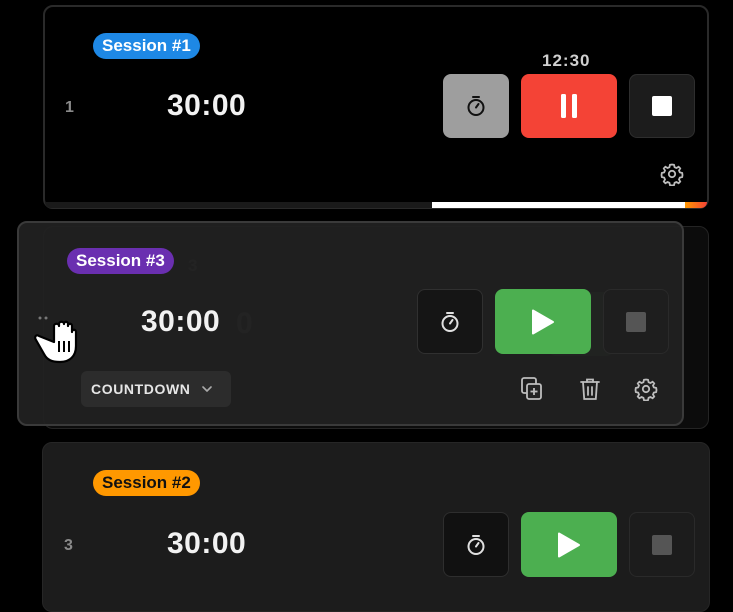 The height and width of the screenshot is (612, 733). I want to click on grab-hand-cursor-icon, so click(56, 340).